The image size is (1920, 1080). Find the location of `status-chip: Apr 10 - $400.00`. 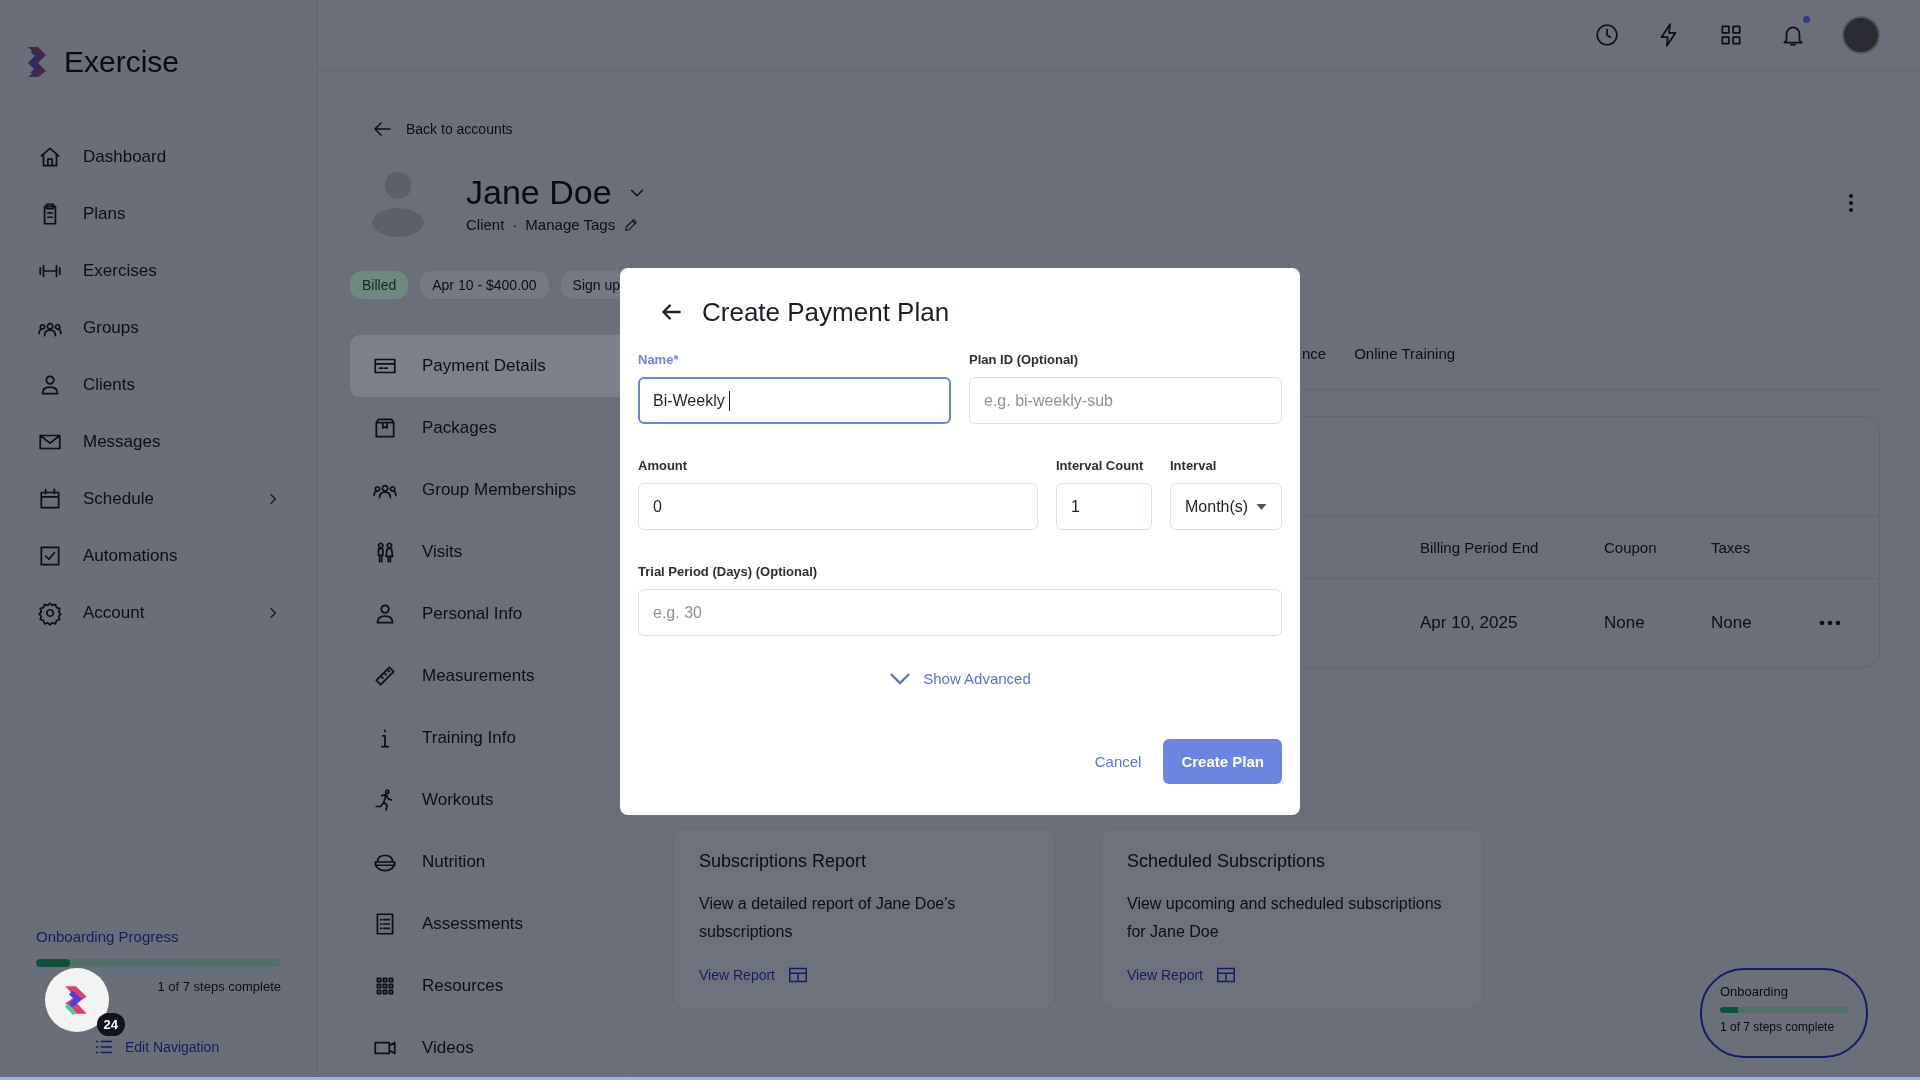

status-chip: Apr 10 - $400.00 is located at coordinates (484, 285).